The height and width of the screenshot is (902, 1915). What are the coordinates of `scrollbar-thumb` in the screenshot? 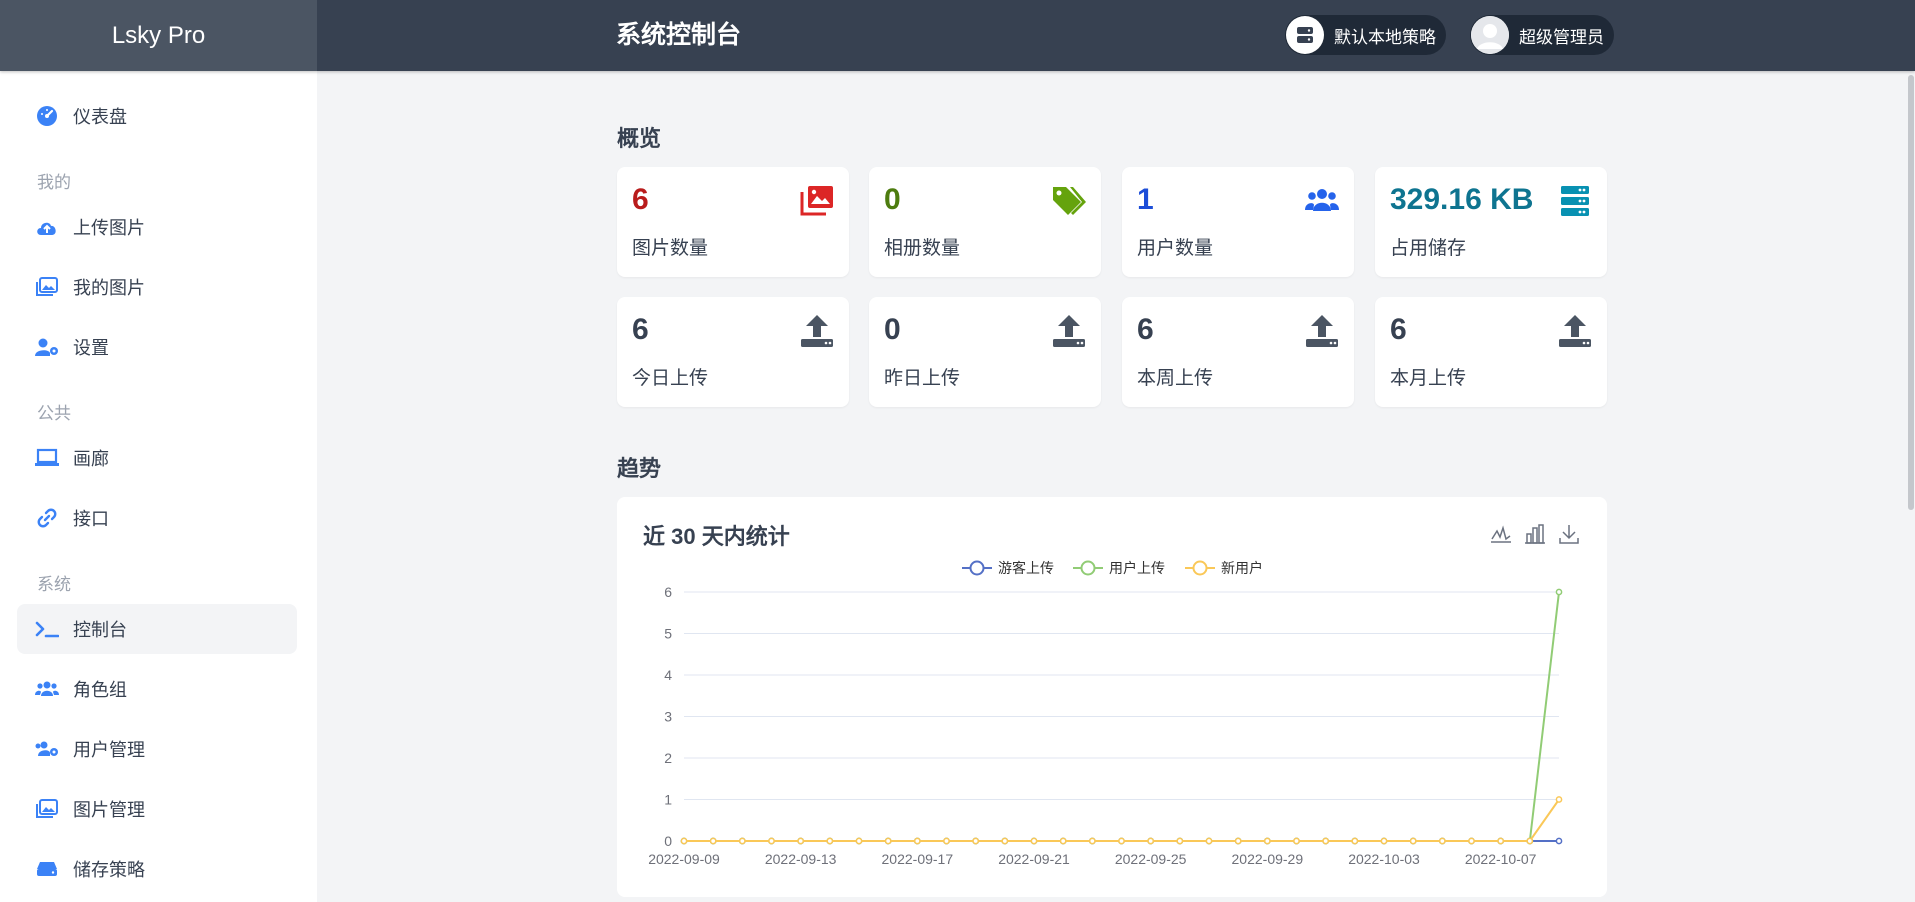 It's located at (1911, 292).